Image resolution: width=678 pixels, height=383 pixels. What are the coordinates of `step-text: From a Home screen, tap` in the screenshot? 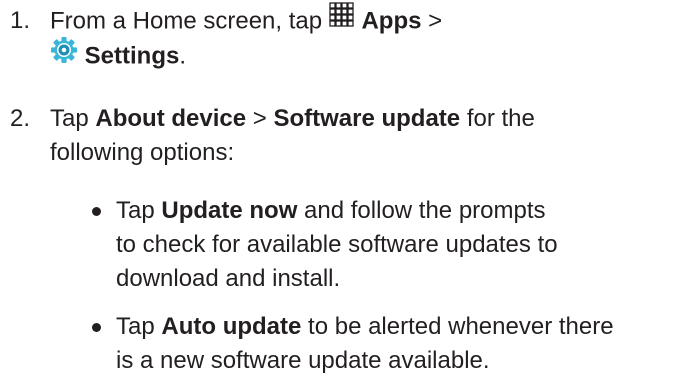 It's located at (186, 21).